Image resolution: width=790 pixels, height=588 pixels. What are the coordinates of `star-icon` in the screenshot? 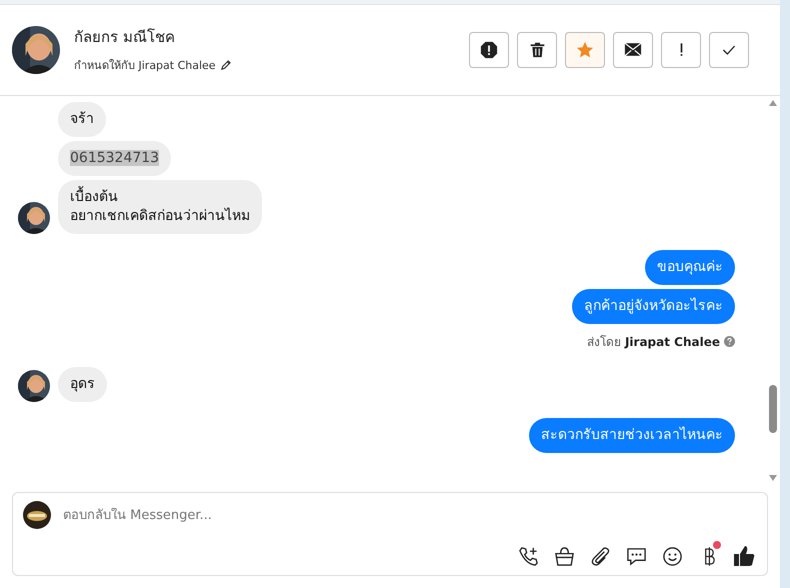 It's located at (585, 49).